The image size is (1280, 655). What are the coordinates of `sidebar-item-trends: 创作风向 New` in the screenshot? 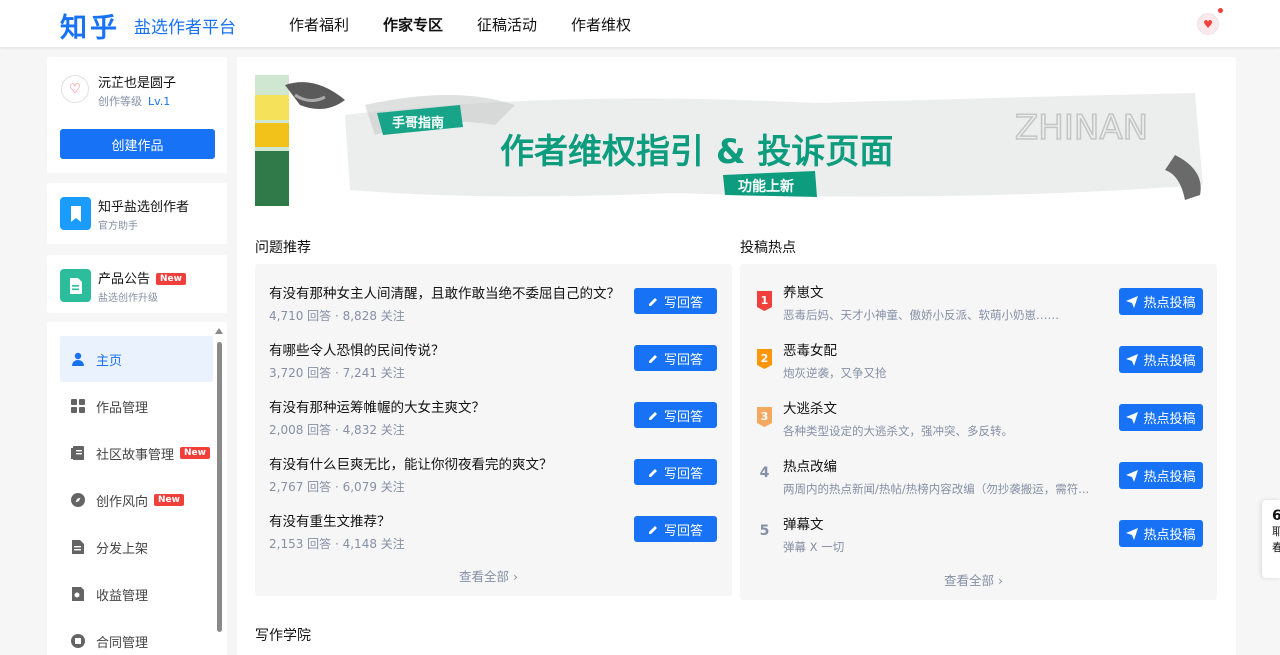 It's located at (136, 500).